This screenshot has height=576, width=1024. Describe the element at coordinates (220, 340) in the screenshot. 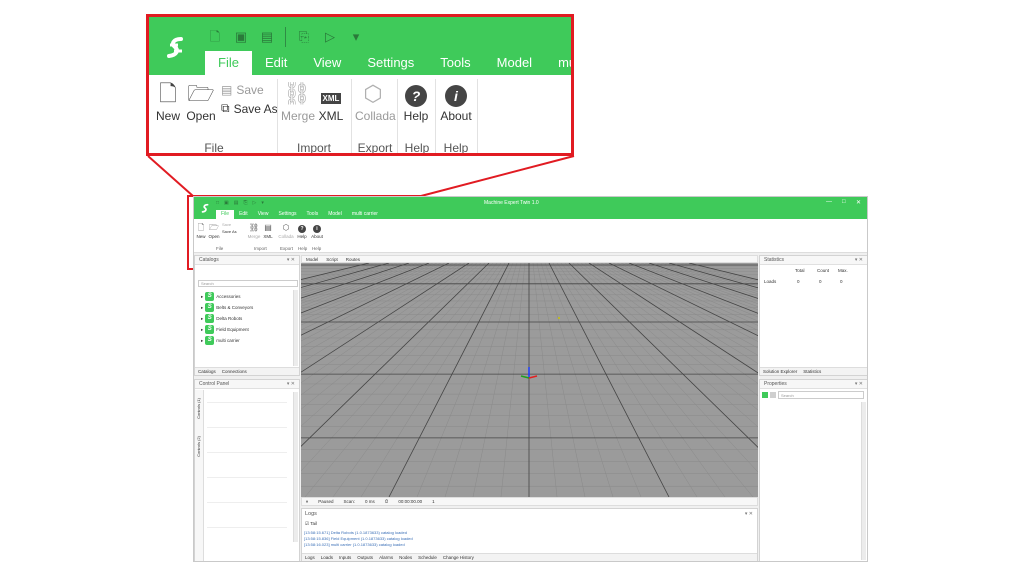

I see `catalog-item: ▸ Smulti carrier` at that location.